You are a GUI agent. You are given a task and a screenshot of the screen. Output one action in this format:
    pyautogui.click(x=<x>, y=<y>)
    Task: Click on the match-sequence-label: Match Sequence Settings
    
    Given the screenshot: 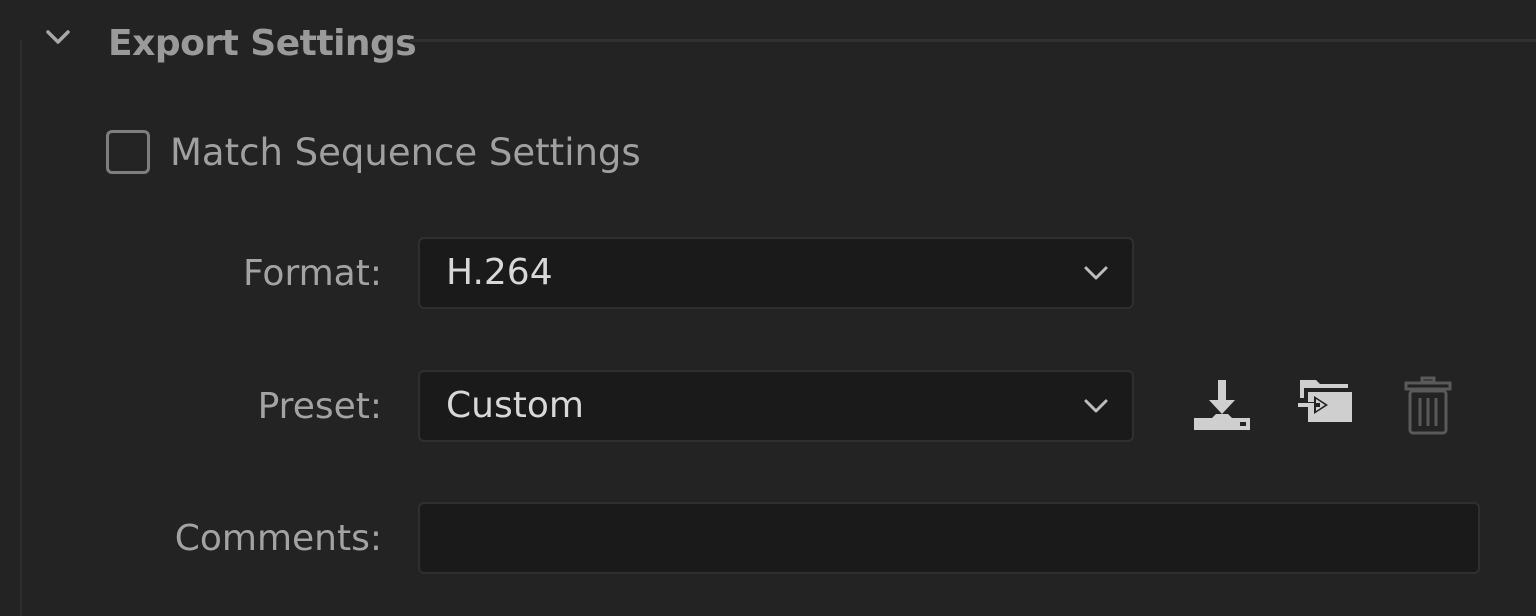 What is the action you would take?
    pyautogui.click(x=405, y=152)
    